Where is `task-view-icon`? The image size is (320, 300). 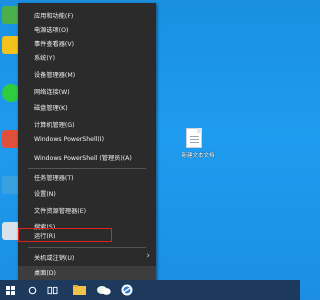 task-view-icon is located at coordinates (52, 290).